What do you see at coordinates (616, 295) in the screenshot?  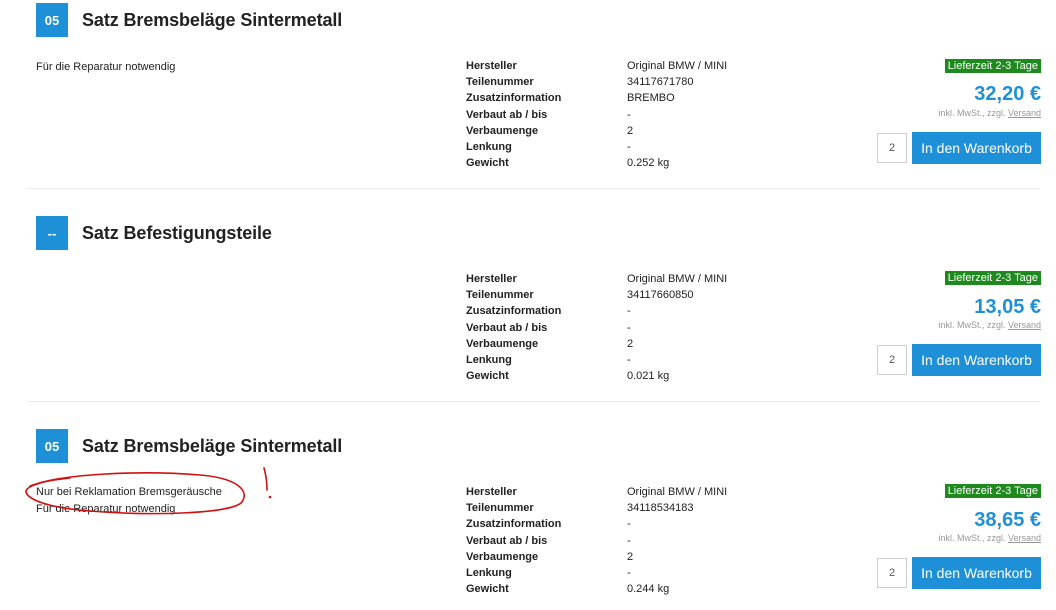 I see `spec-row: Teilenummer 34117660850` at bounding box center [616, 295].